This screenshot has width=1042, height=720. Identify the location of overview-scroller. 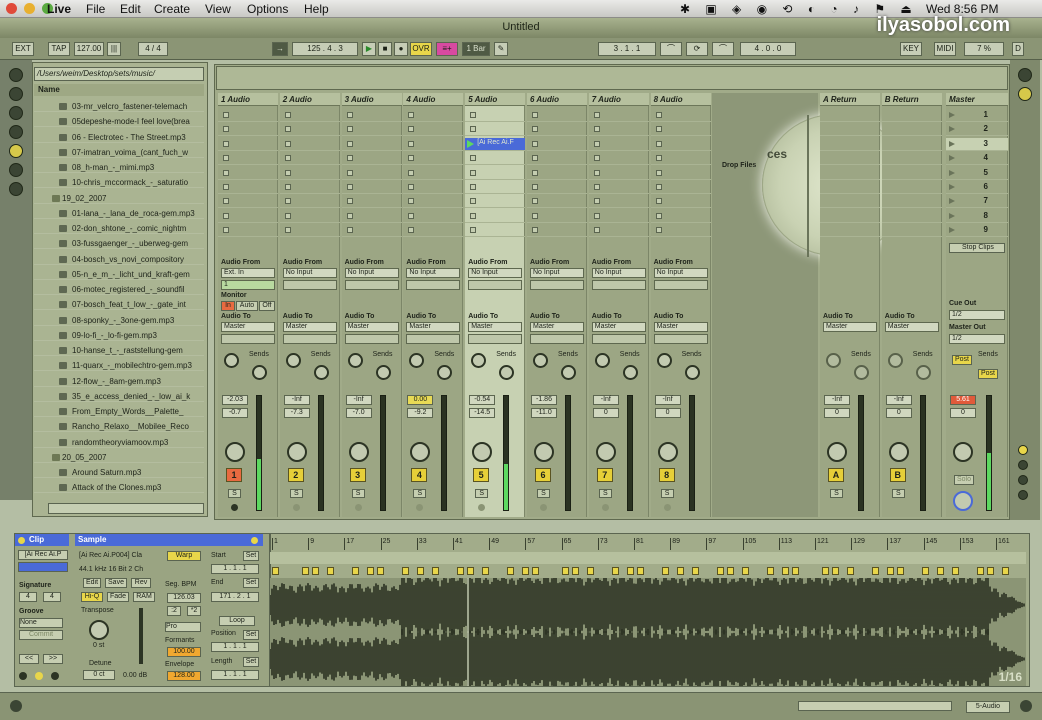
(875, 706).